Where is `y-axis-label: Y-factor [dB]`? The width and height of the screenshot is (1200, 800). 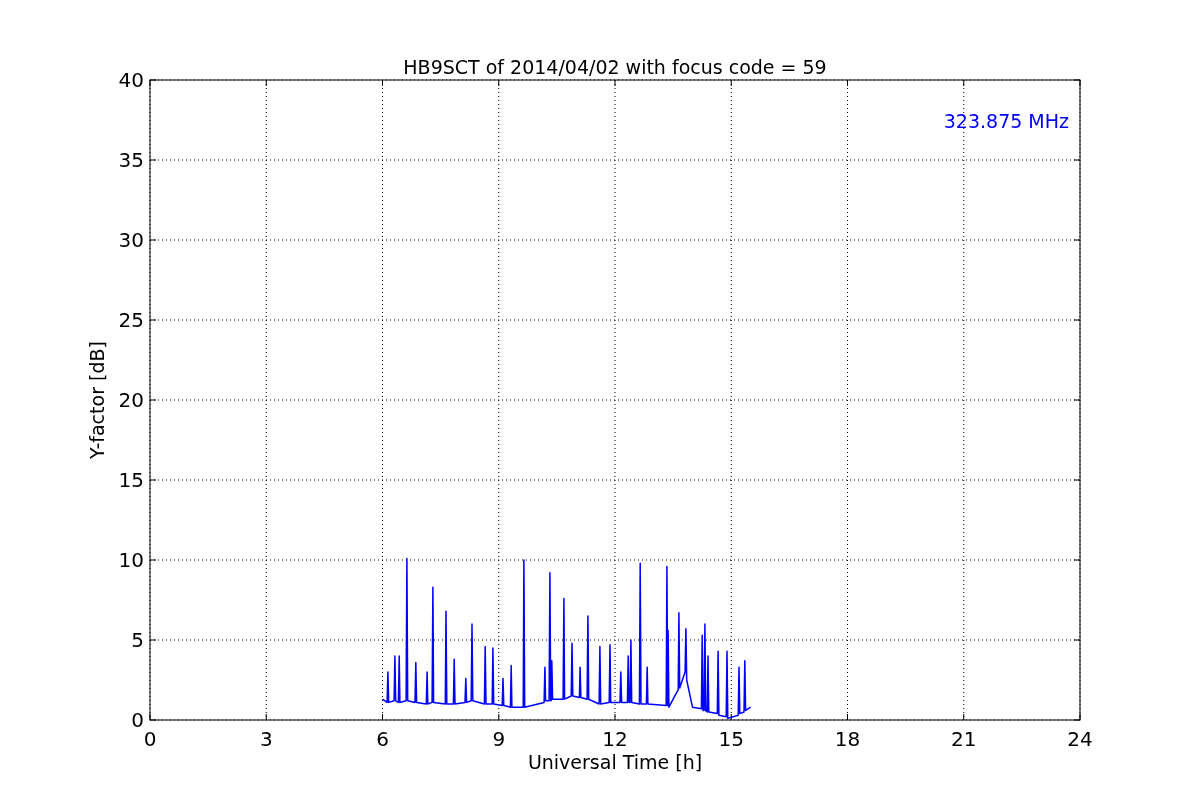 y-axis-label: Y-factor [dB] is located at coordinates (97, 400).